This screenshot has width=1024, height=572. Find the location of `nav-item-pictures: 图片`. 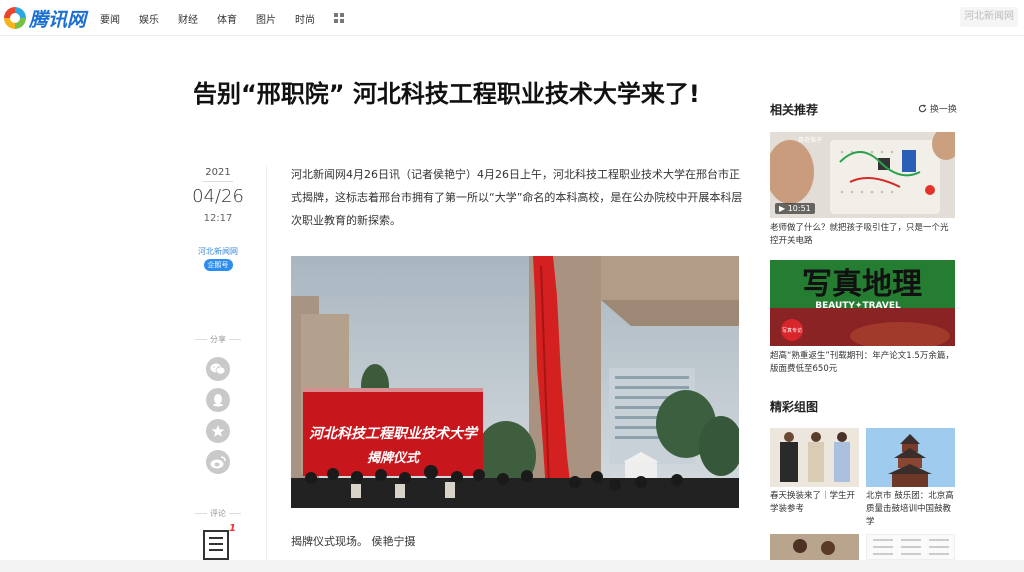

nav-item-pictures: 图片 is located at coordinates (266, 18).